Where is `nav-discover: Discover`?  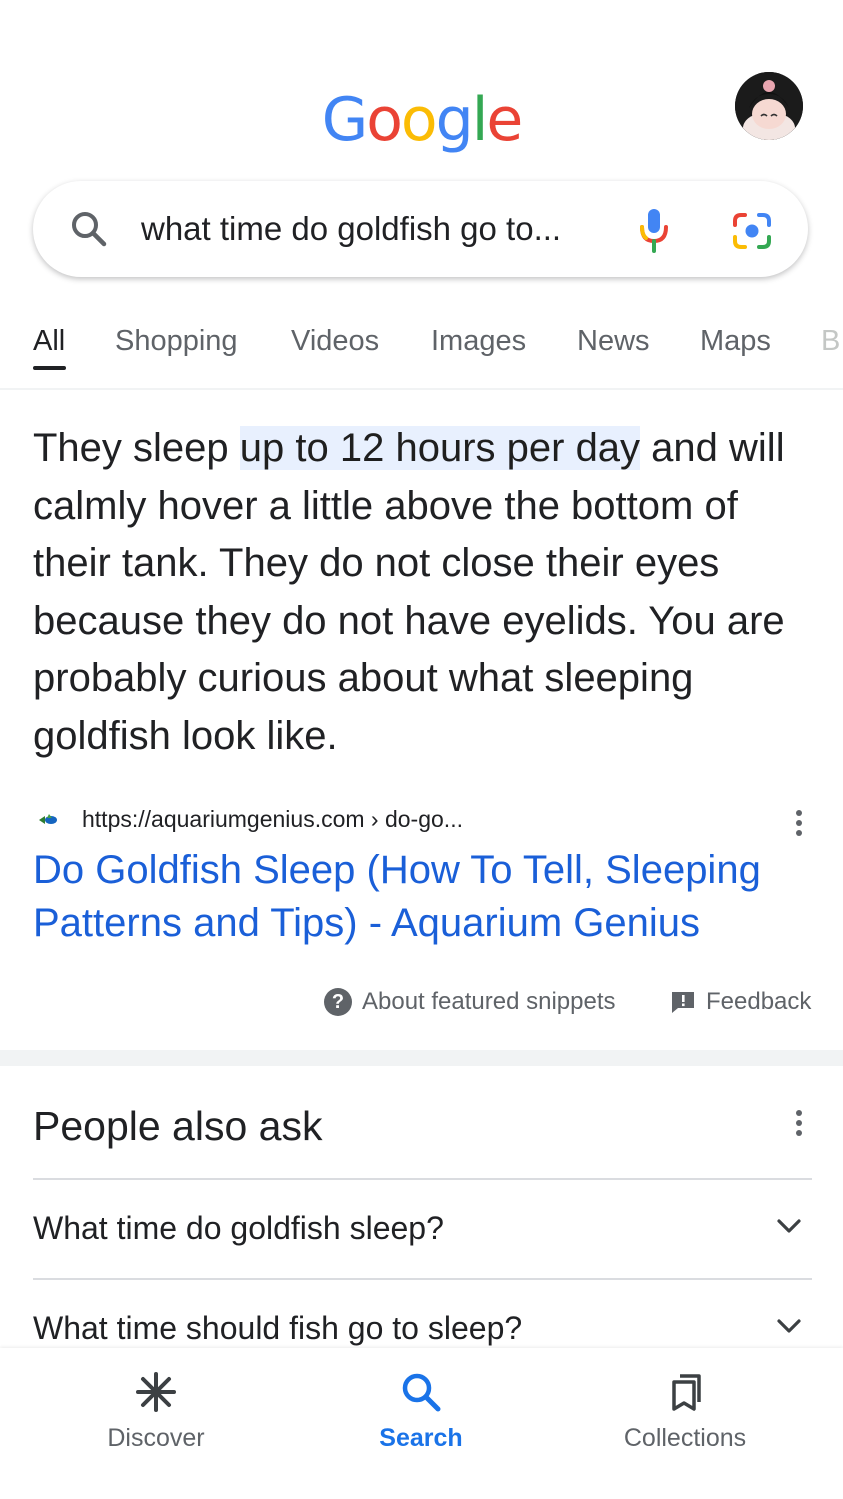
nav-discover: Discover is located at coordinates (156, 1408).